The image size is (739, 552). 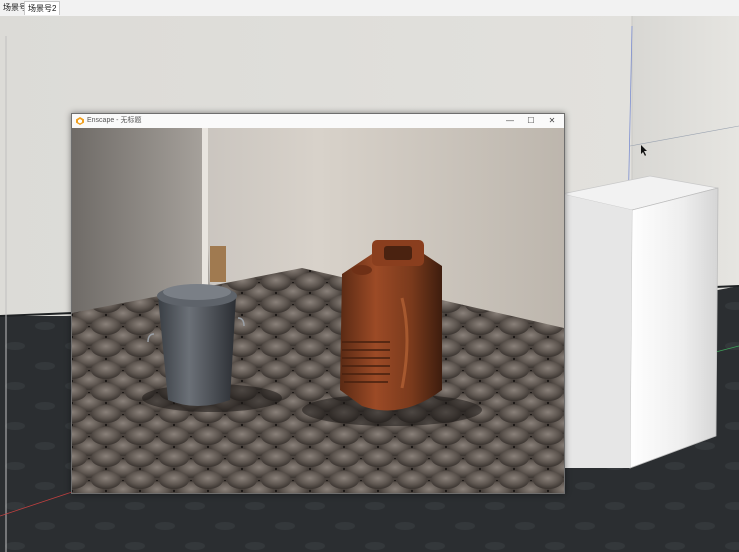 What do you see at coordinates (42, 8) in the screenshot?
I see `scene-tab-2: 场景号2` at bounding box center [42, 8].